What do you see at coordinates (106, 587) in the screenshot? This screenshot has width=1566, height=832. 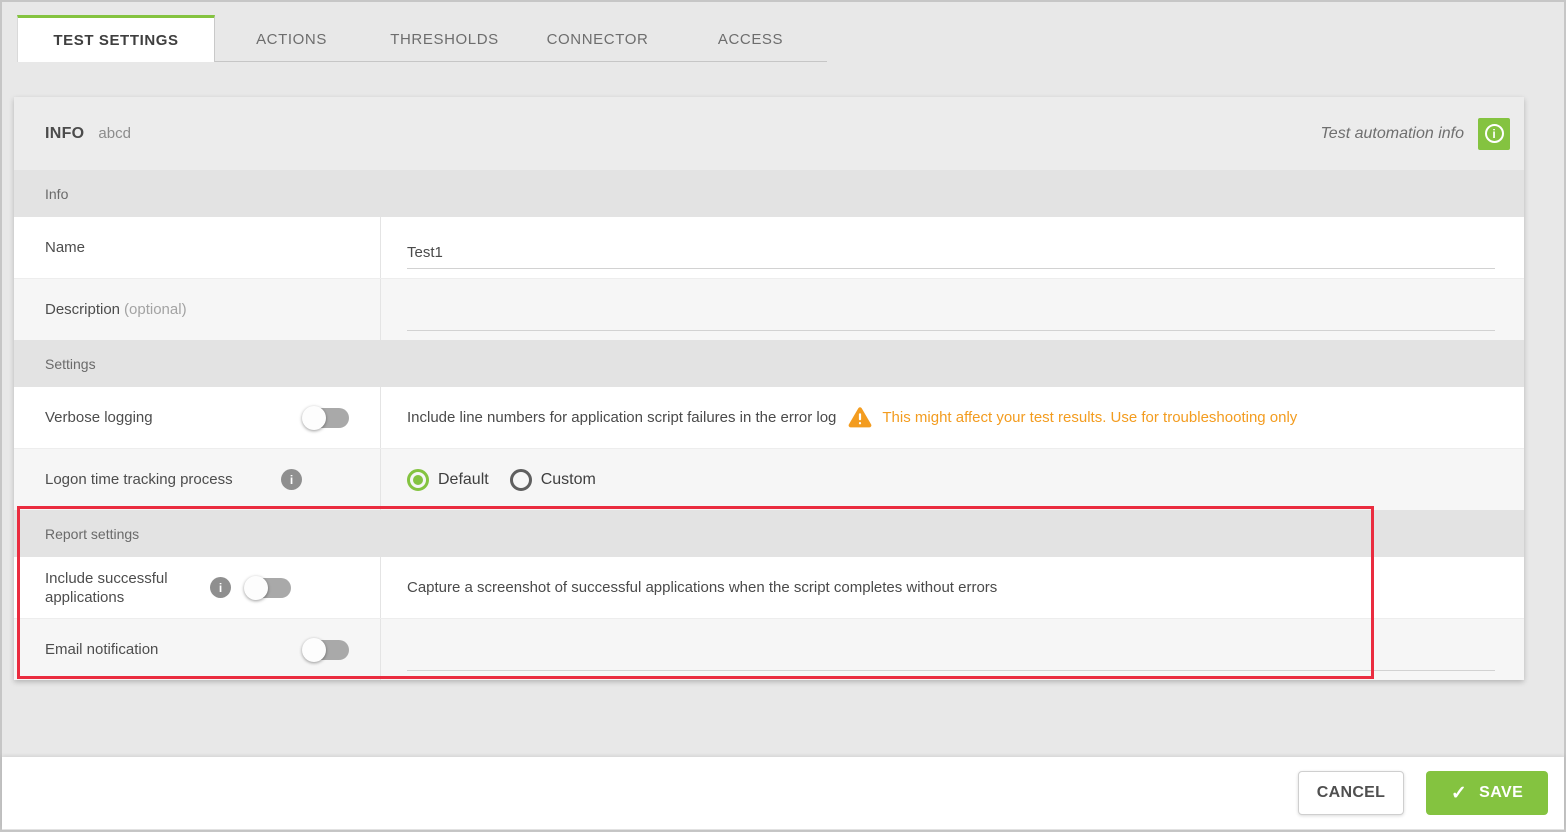 I see `include-successful-label: Include successful applications` at bounding box center [106, 587].